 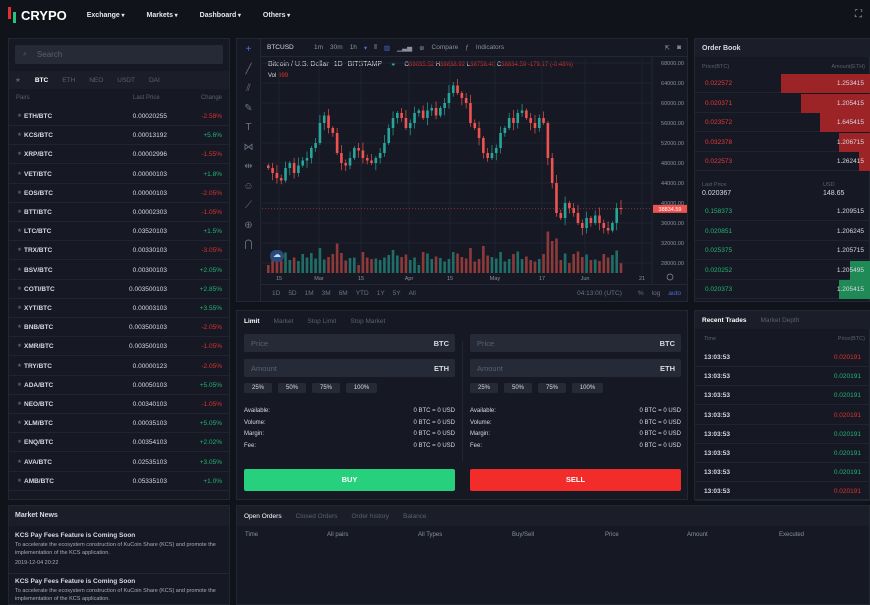 What do you see at coordinates (381, 293) in the screenshot?
I see `range-1y: 1Y` at bounding box center [381, 293].